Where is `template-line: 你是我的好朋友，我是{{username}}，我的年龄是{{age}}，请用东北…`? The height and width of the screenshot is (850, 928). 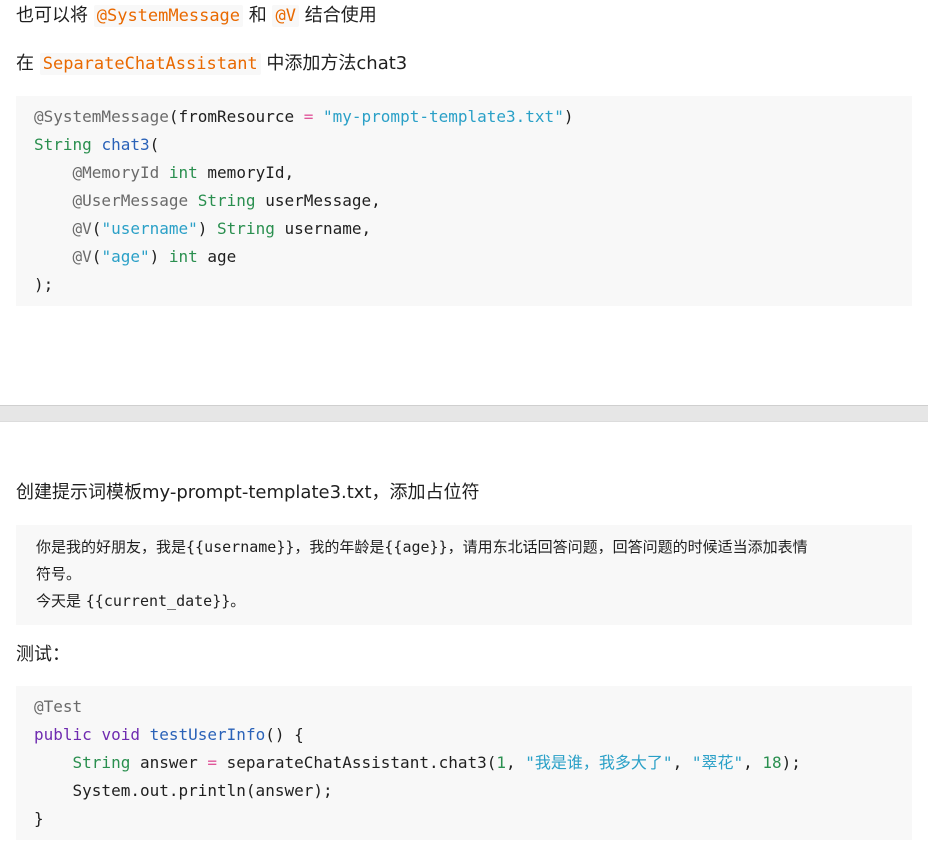
template-line: 你是我的好朋友，我是{{username}}，我的年龄是{{age}}，请用东北… is located at coordinates (422, 547).